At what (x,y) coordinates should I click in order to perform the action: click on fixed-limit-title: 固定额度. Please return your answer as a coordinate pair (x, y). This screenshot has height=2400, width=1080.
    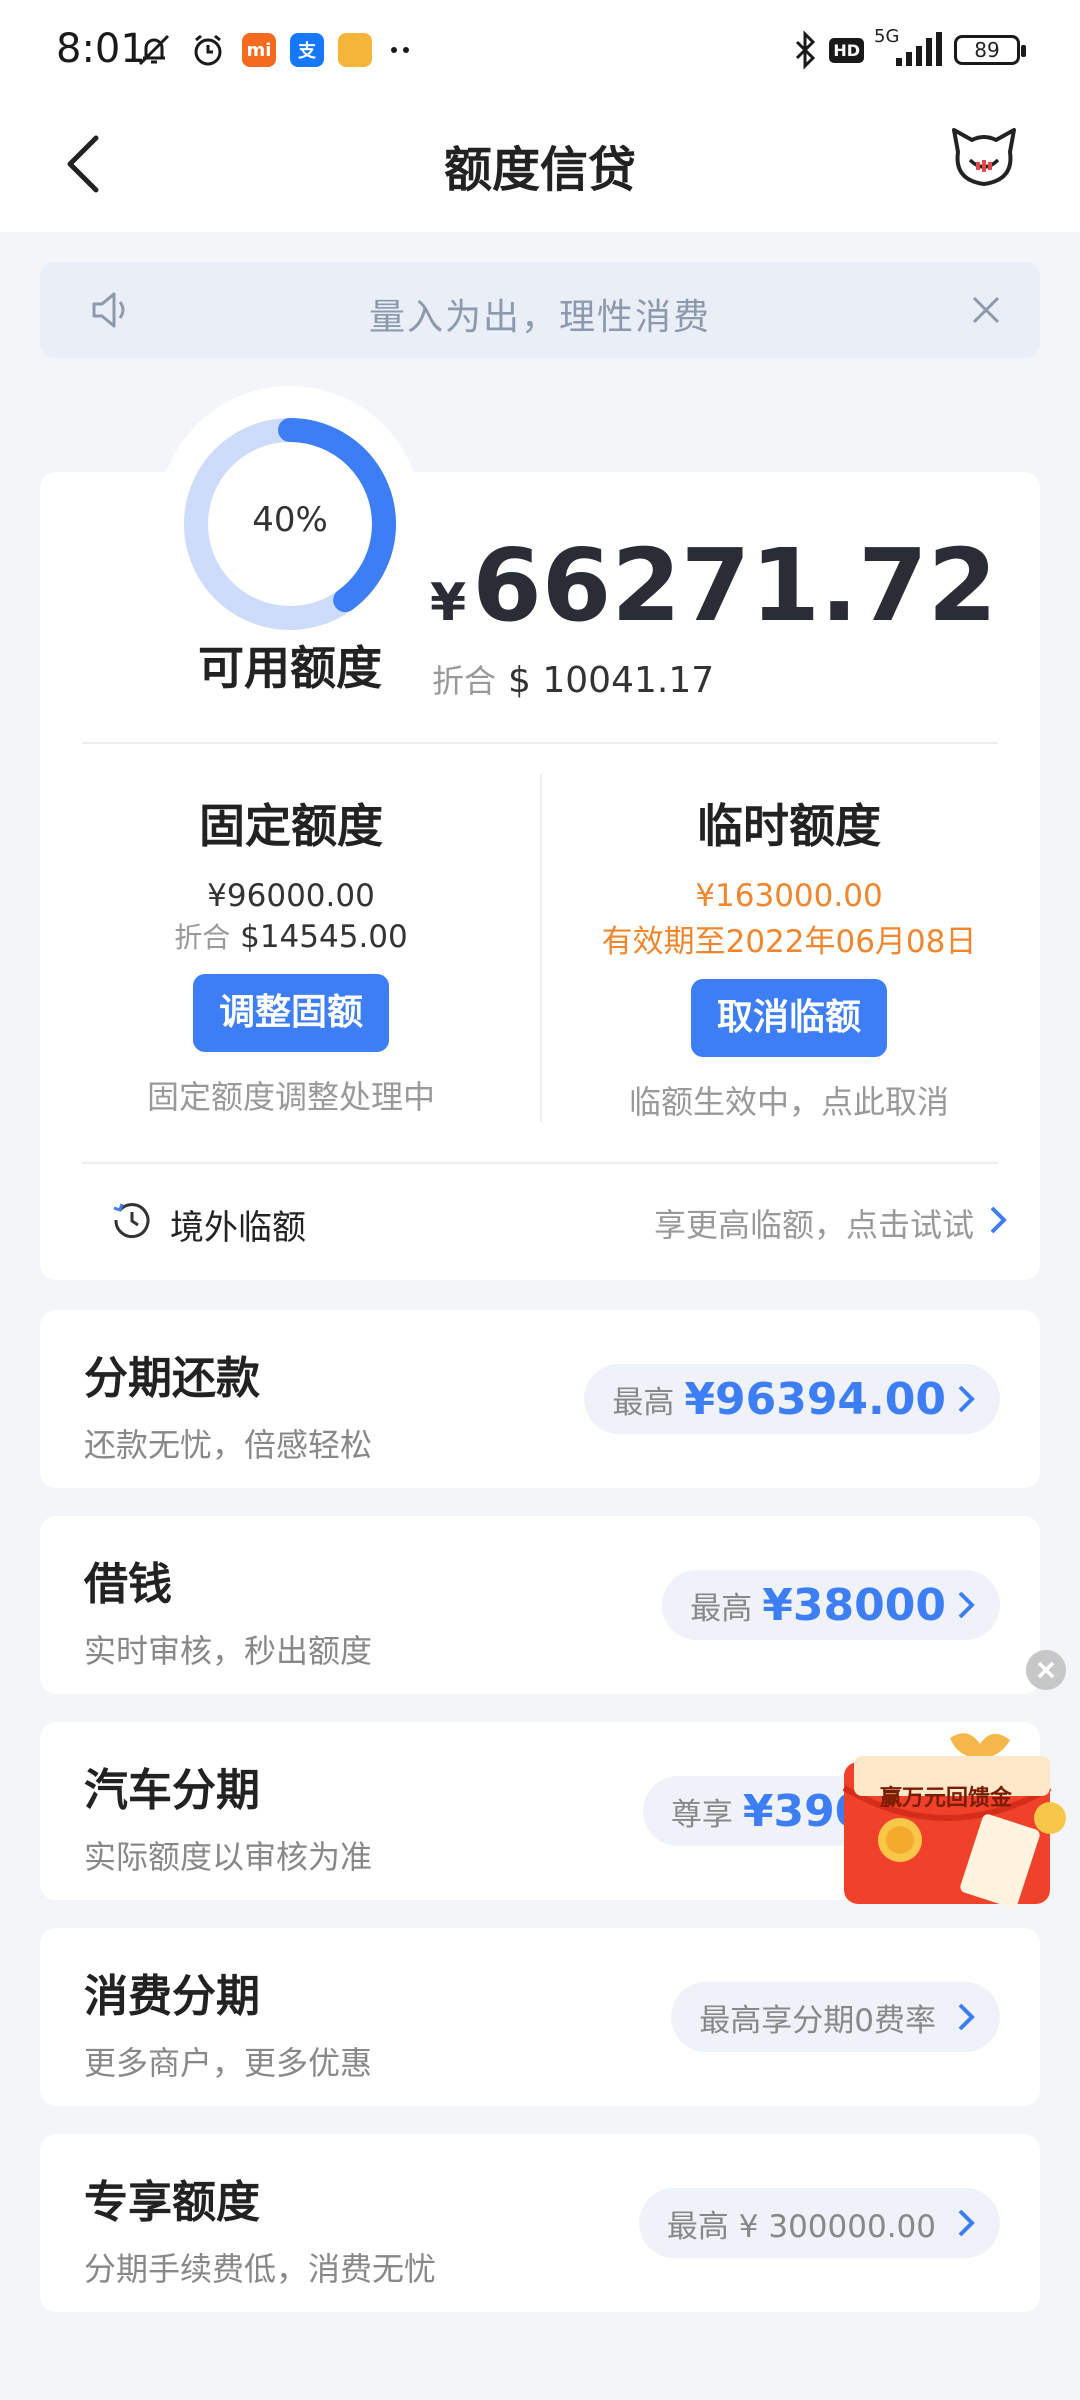
    Looking at the image, I should click on (291, 826).